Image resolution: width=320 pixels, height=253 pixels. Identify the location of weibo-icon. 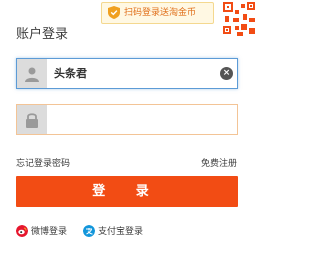
(22, 230).